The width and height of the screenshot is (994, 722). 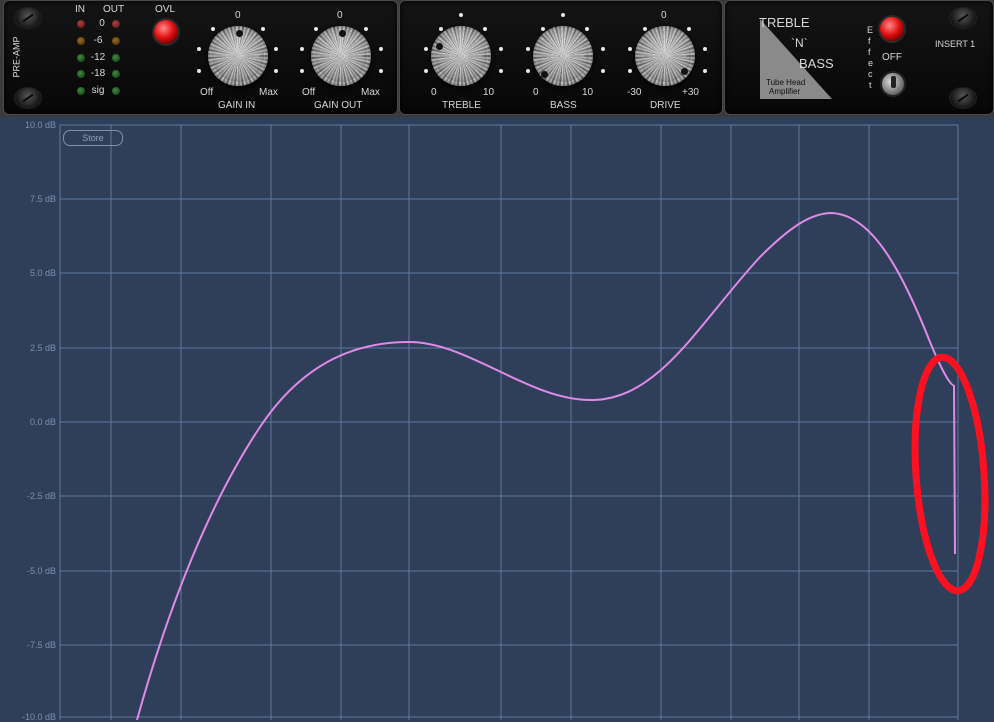 I want to click on tone-panel: 0 10 TREBLE 0 10 BASS 0 -30 +30 DRIVE, so click(x=561, y=57).